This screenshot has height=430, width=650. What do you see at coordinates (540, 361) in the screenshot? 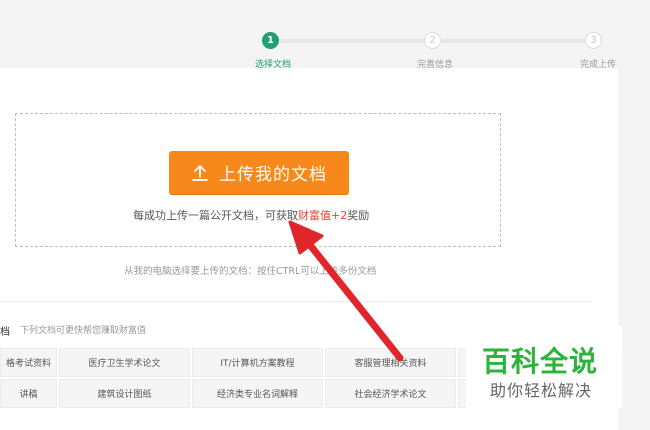
I see `watermark-title: 百科全说` at bounding box center [540, 361].